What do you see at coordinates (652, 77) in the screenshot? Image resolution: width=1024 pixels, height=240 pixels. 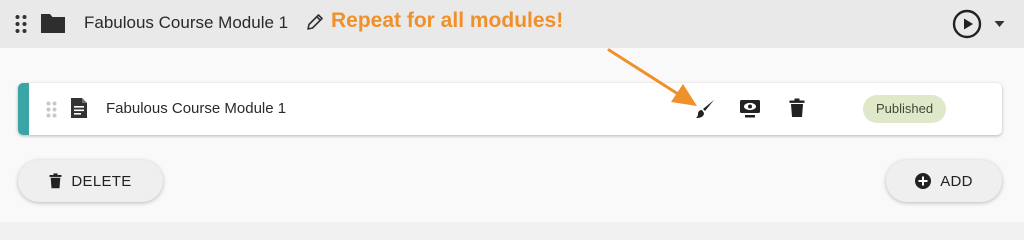 I see `annotation-arrow` at bounding box center [652, 77].